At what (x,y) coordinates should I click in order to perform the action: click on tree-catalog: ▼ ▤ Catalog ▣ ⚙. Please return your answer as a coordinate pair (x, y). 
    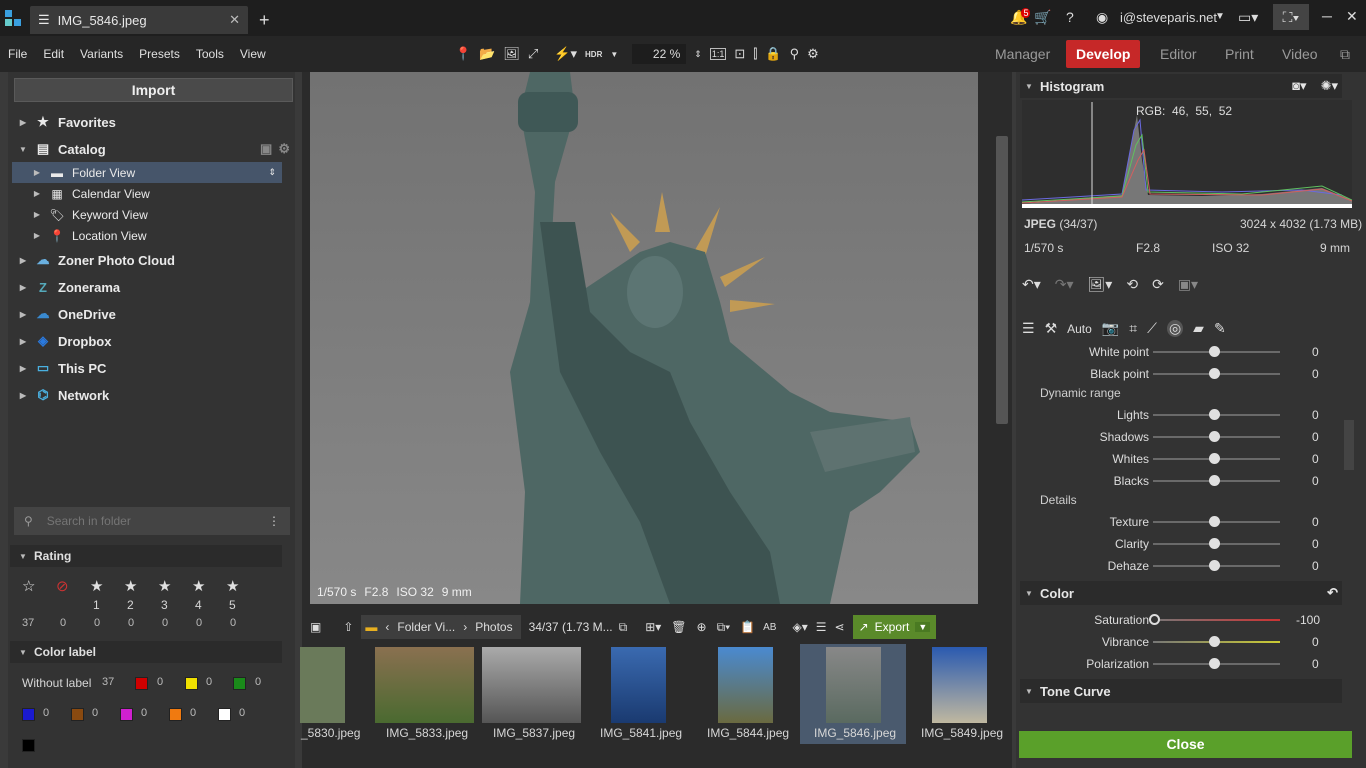
    Looking at the image, I should click on (154, 149).